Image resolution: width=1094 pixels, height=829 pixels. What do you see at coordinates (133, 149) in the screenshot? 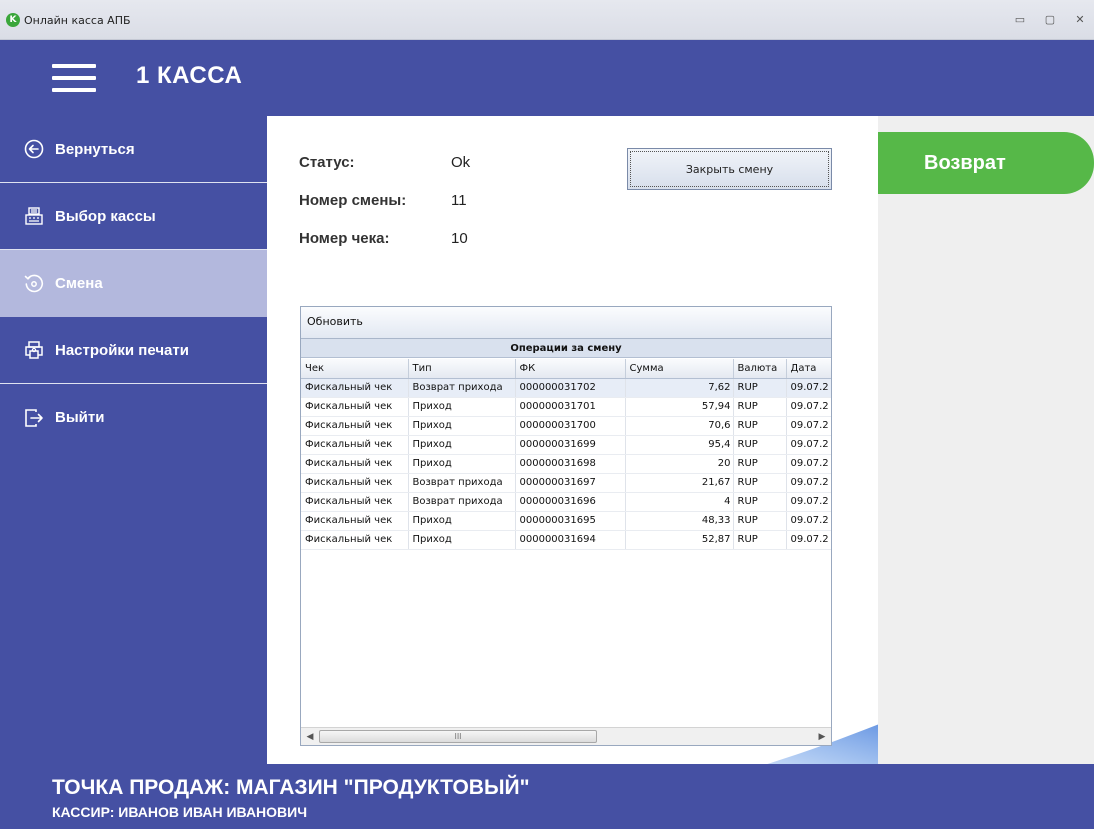
I see `sidebar-item-back: Вернуться` at bounding box center [133, 149].